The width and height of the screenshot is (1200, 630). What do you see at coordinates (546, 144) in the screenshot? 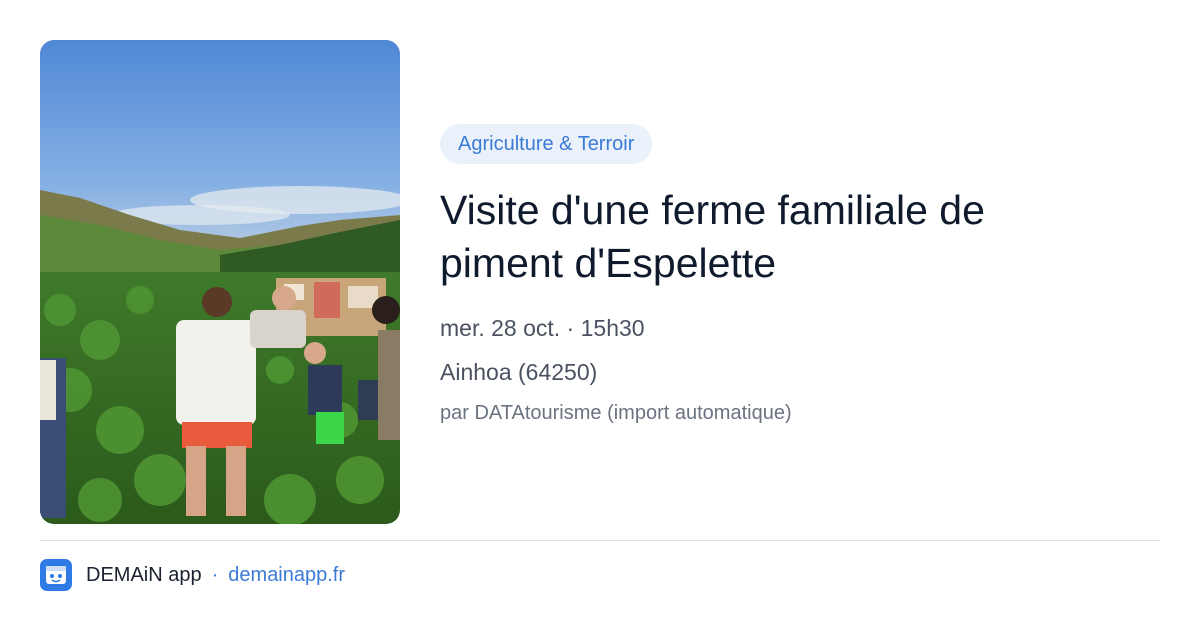
I see `category-badge: Agriculture & Terroir` at bounding box center [546, 144].